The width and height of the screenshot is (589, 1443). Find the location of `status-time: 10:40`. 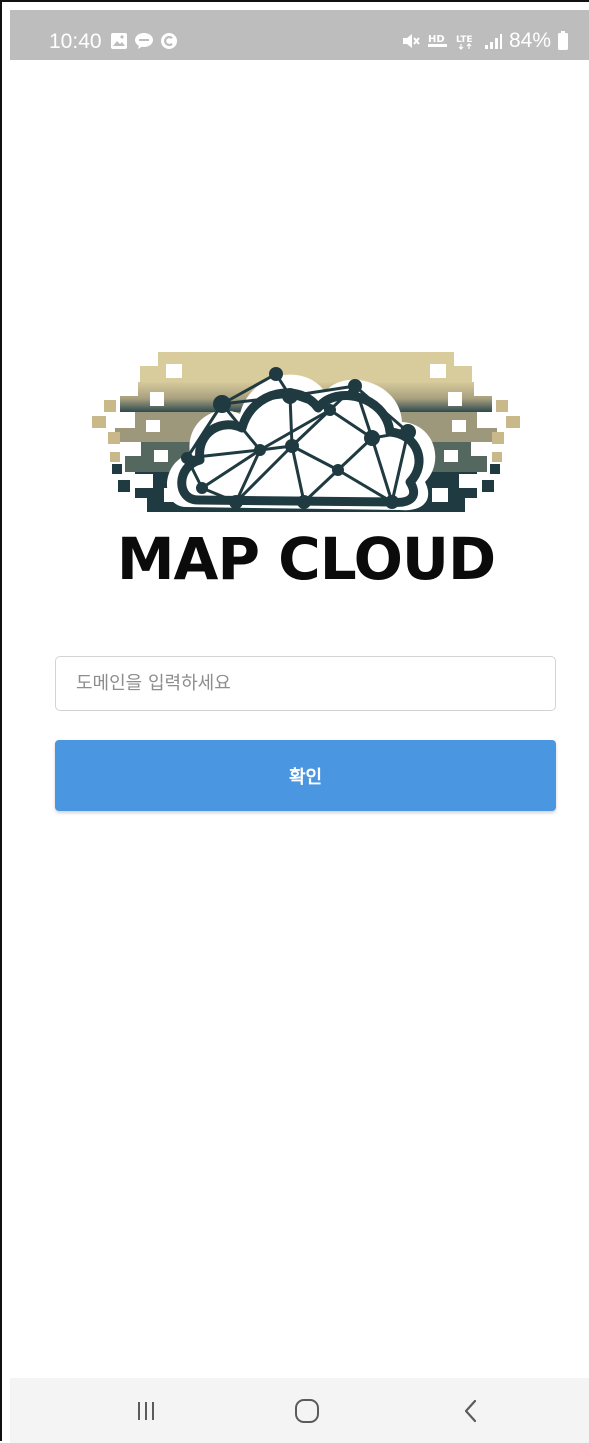

status-time: 10:40 is located at coordinates (75, 41).